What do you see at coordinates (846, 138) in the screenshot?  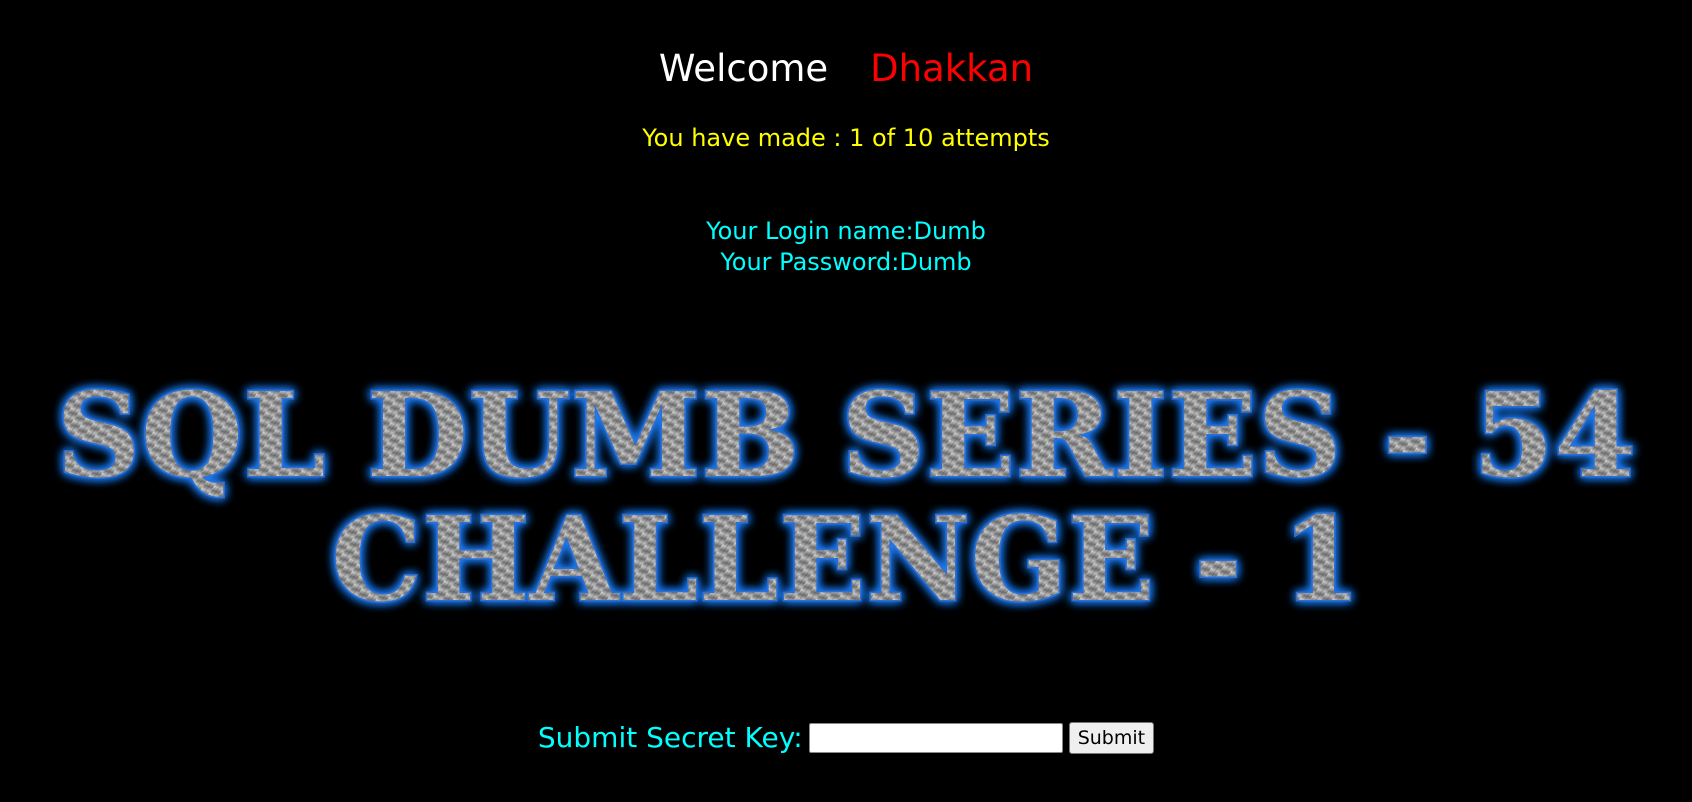 I see `attempts-counter: You have made : 1 of 10 attempts` at bounding box center [846, 138].